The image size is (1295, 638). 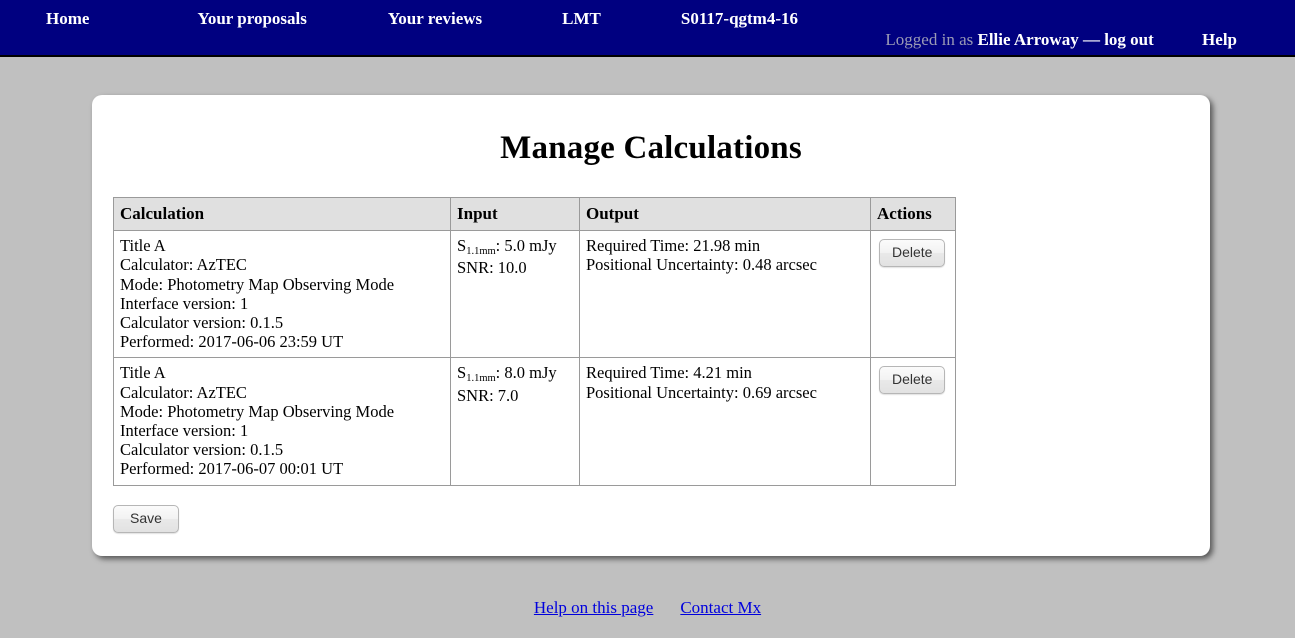 What do you see at coordinates (526, 246) in the screenshot?
I see `input-flux-value: : 5.0 mJy` at bounding box center [526, 246].